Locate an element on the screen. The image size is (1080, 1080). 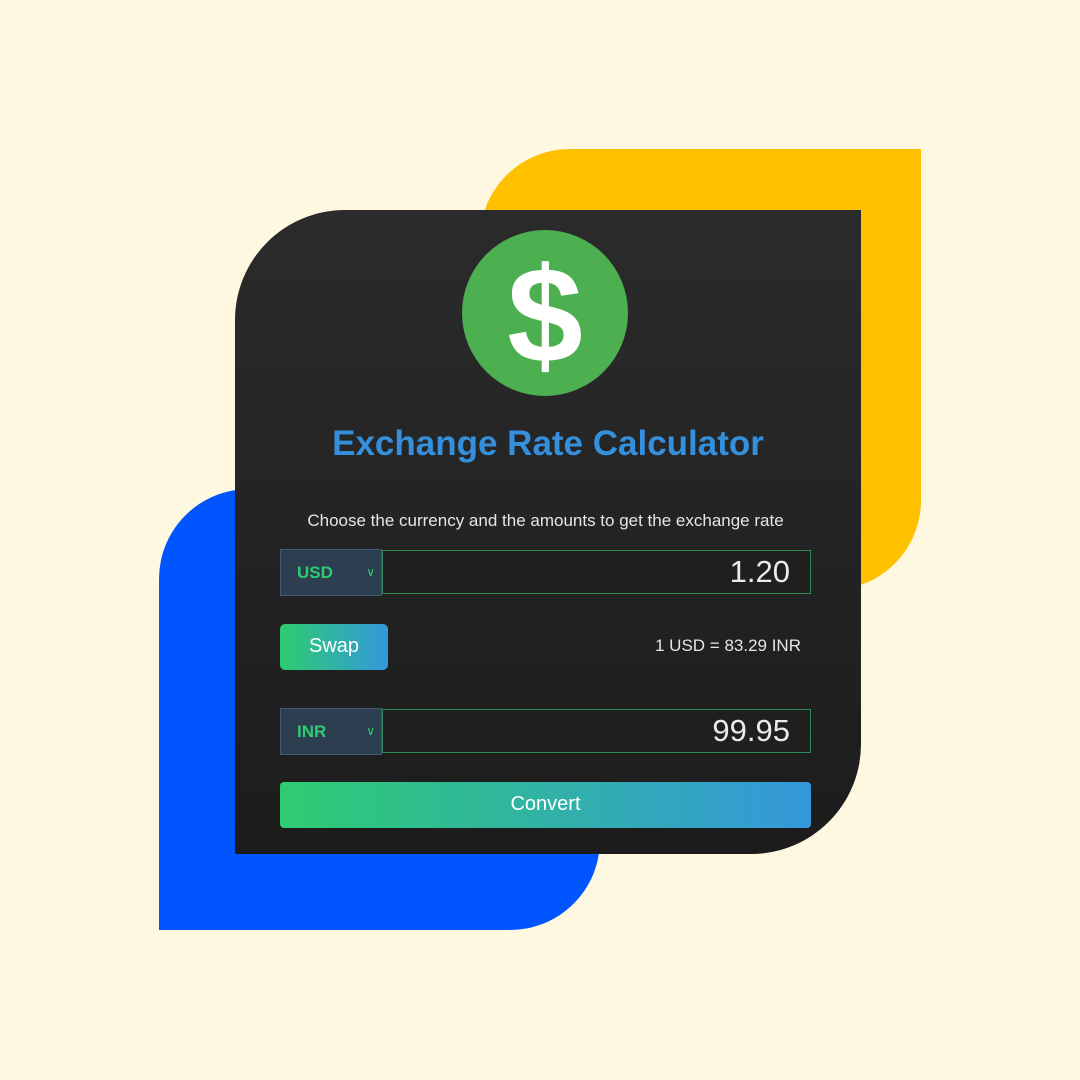
page-title: Exchange Rate Calculator is located at coordinates (548, 443).